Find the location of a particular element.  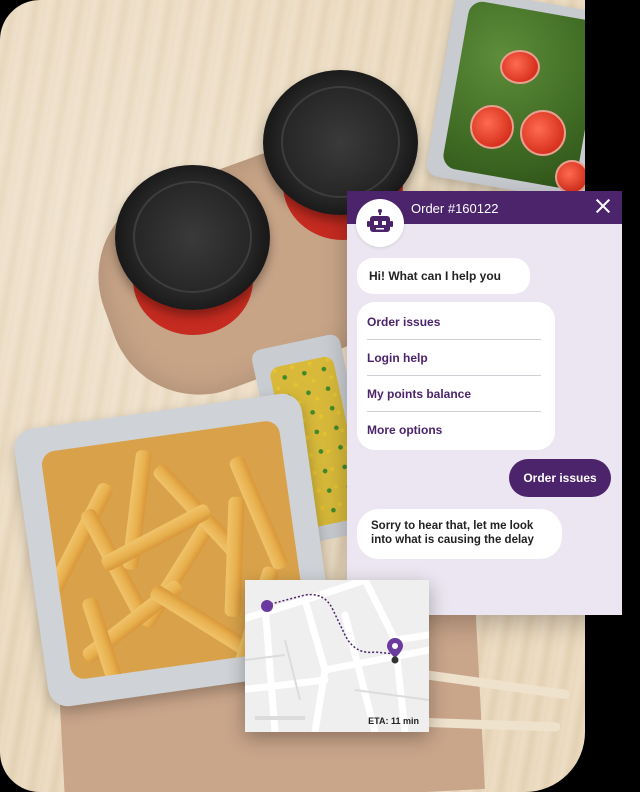

eta-label: ETA: 11 min is located at coordinates (393, 721).